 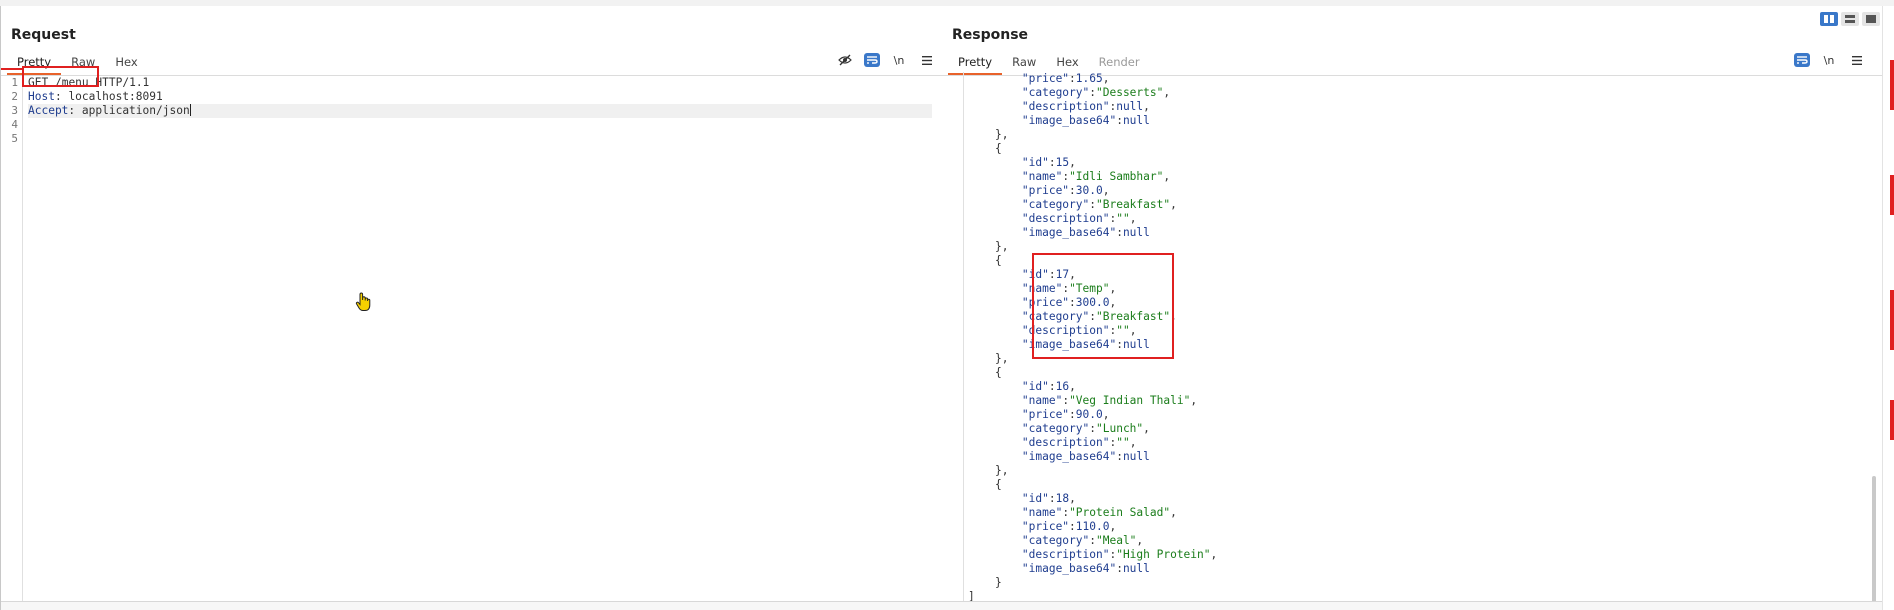 I want to click on response-line: "price":30.0,, so click(x=1065, y=190).